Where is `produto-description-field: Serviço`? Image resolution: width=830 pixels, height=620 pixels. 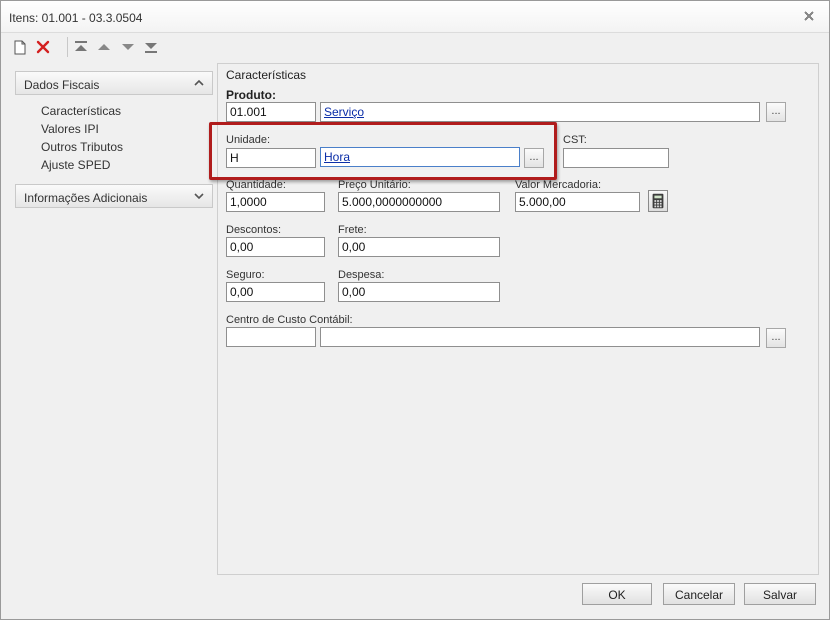
produto-description-field: Serviço is located at coordinates (540, 112).